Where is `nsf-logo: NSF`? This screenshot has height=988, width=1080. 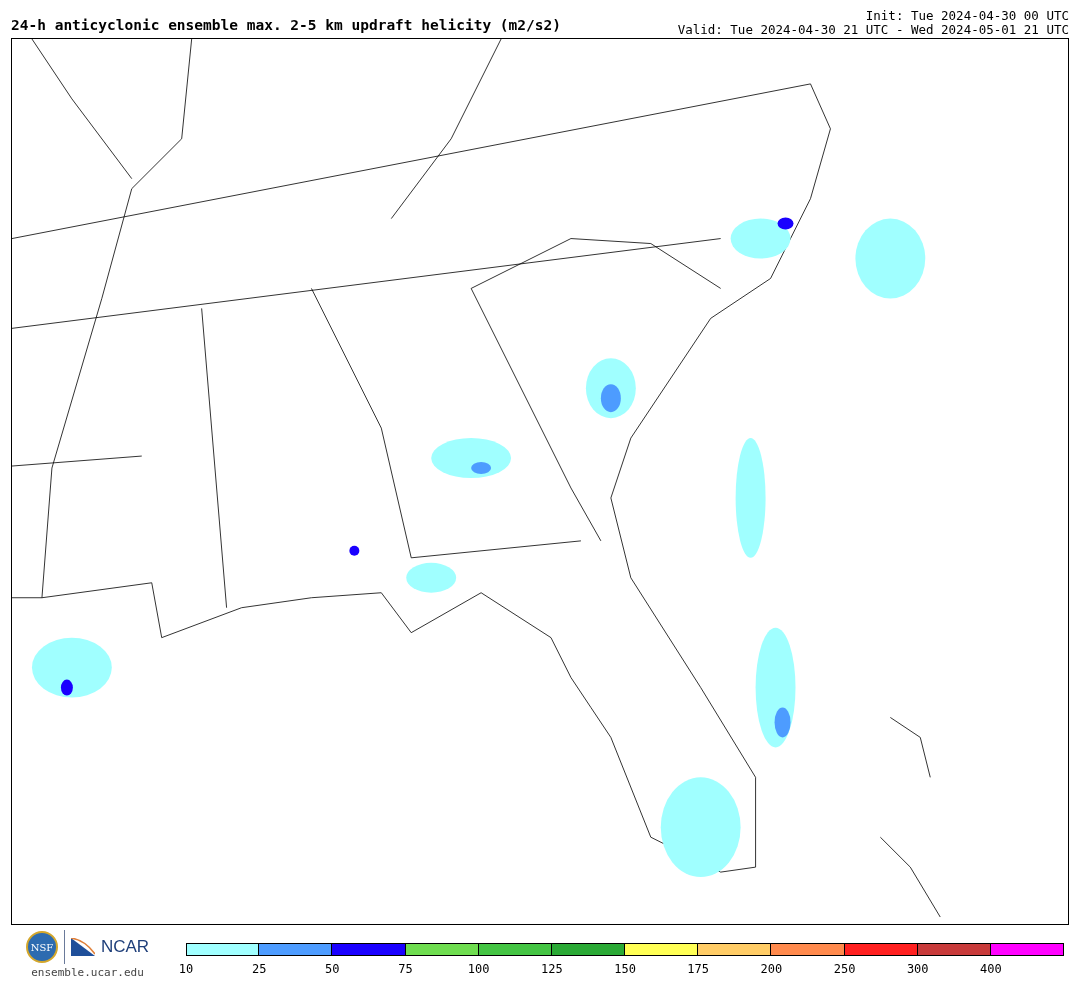 nsf-logo: NSF is located at coordinates (41, 947).